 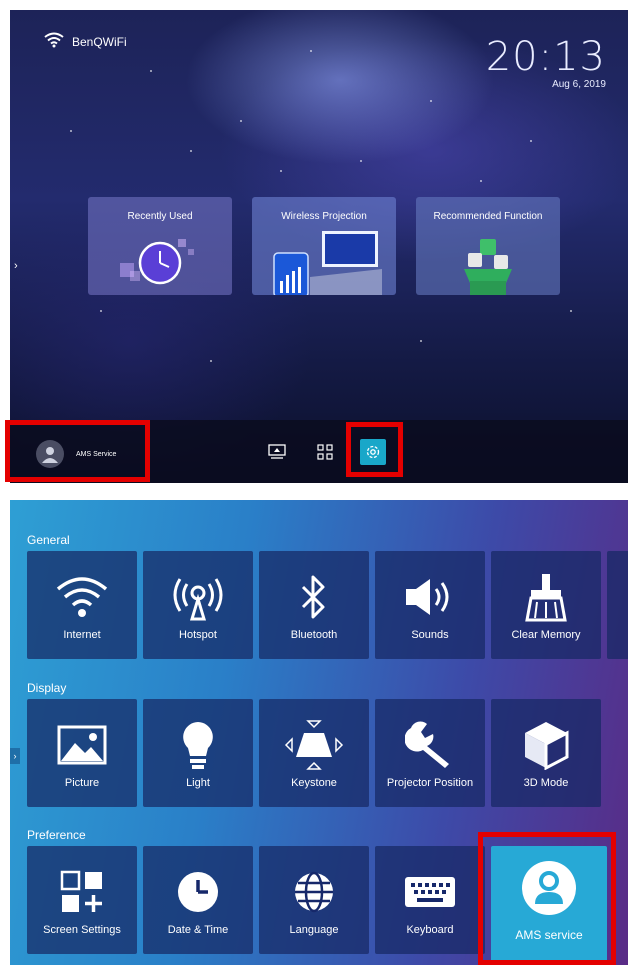 I want to click on tile-keystone: Keystone, so click(x=314, y=753).